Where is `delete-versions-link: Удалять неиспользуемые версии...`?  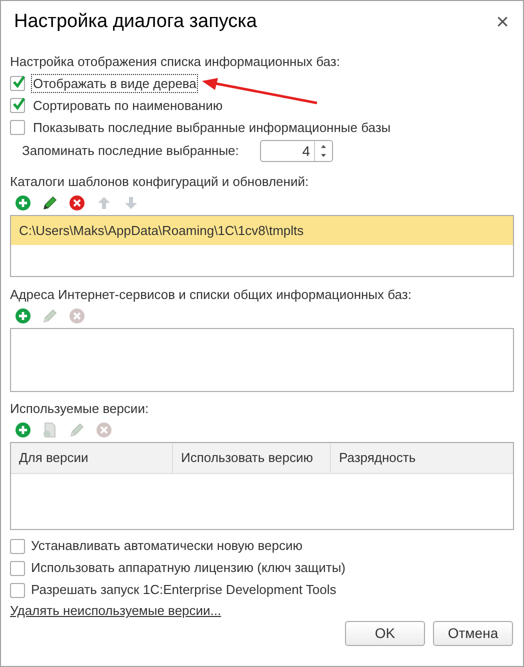 delete-versions-link: Удалять неиспользуемые версии... is located at coordinates (116, 611).